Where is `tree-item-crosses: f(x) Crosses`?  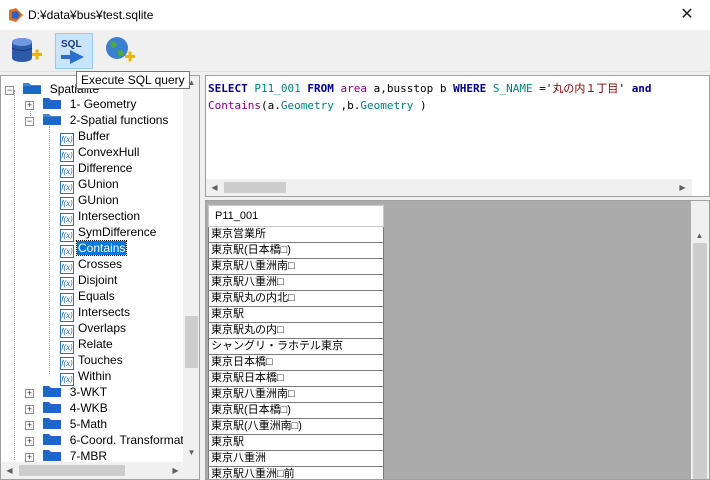 tree-item-crosses: f(x) Crosses is located at coordinates (91, 265).